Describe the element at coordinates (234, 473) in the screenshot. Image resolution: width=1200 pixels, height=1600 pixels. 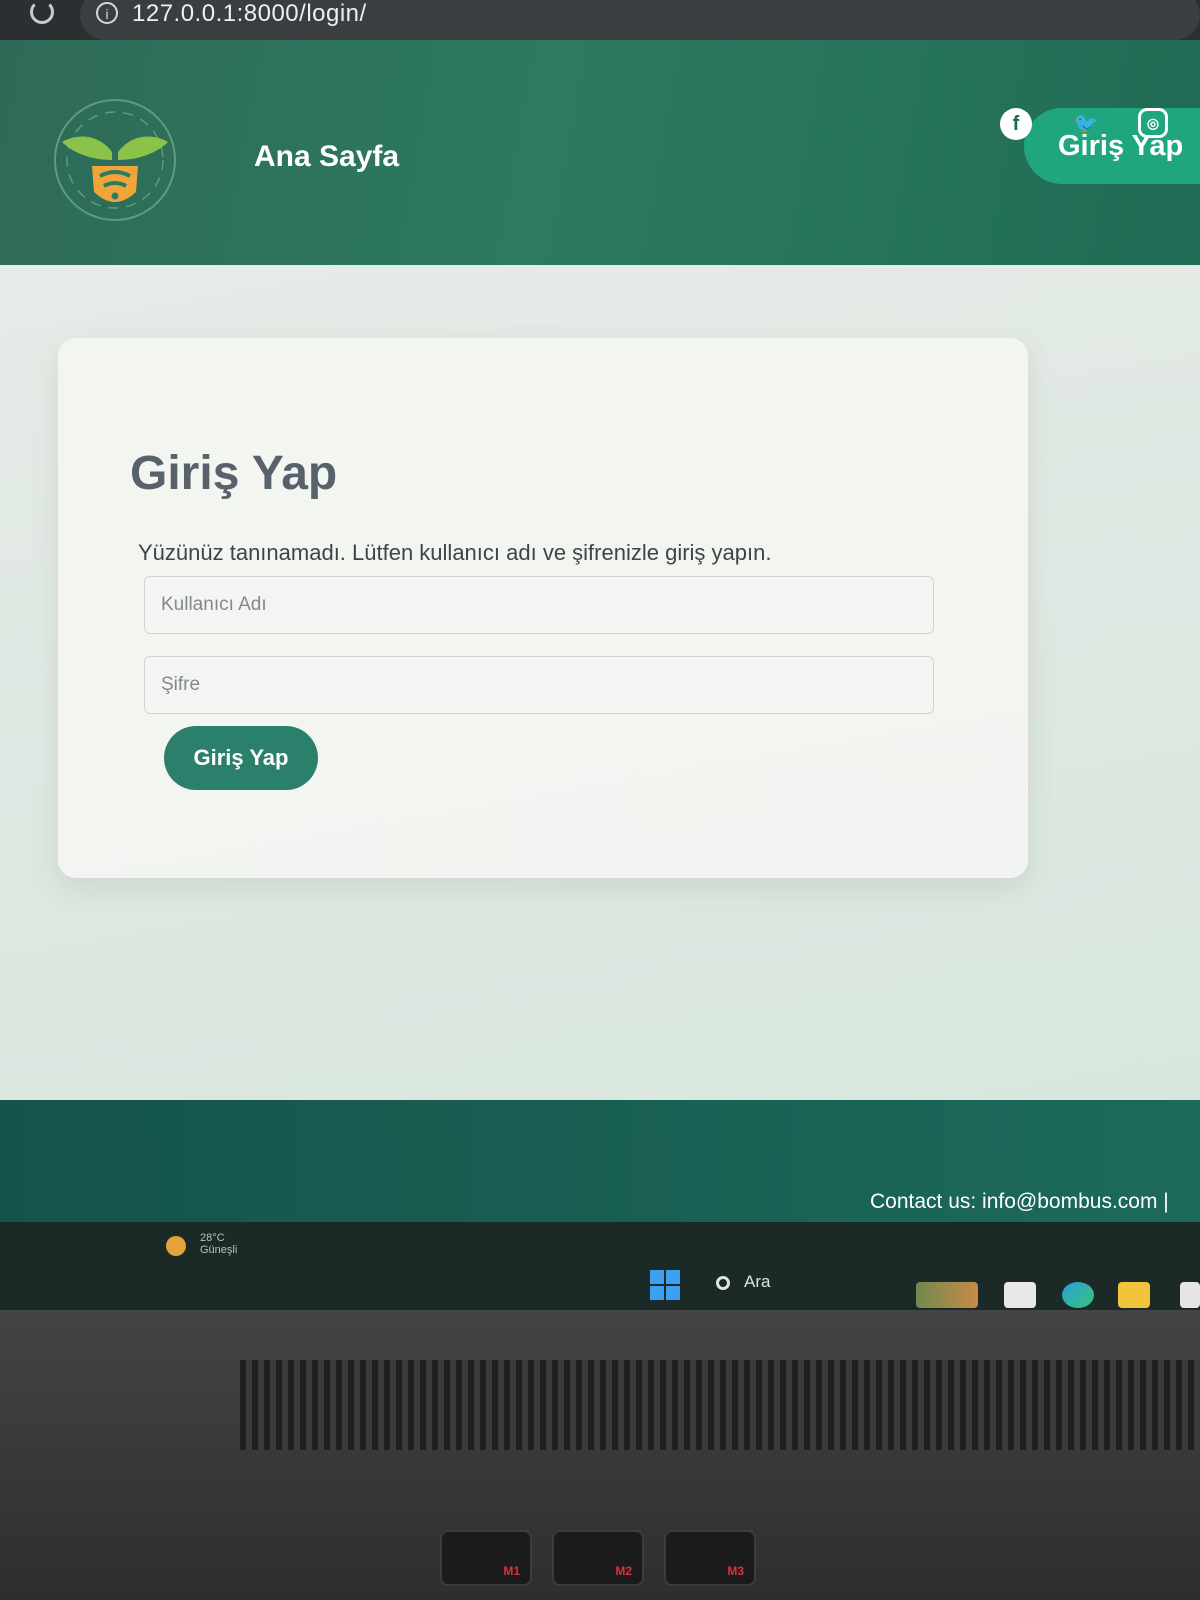
I see `login-title: Giriş Yap` at that location.